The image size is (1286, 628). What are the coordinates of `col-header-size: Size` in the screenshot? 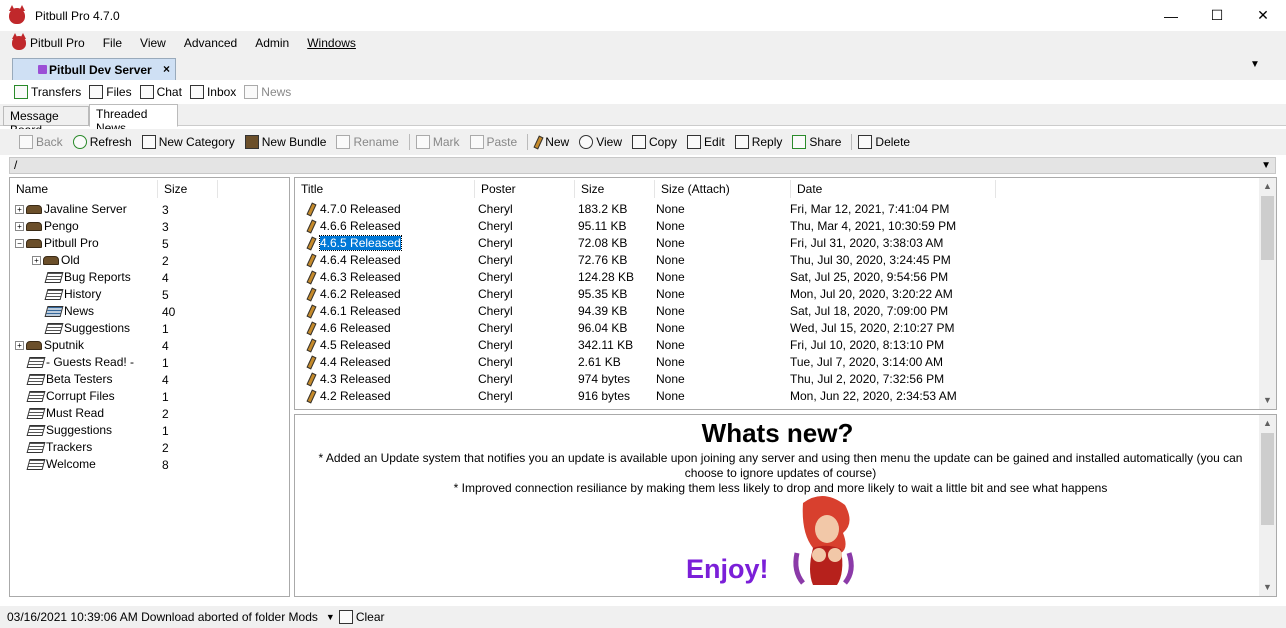 It's located at (615, 189).